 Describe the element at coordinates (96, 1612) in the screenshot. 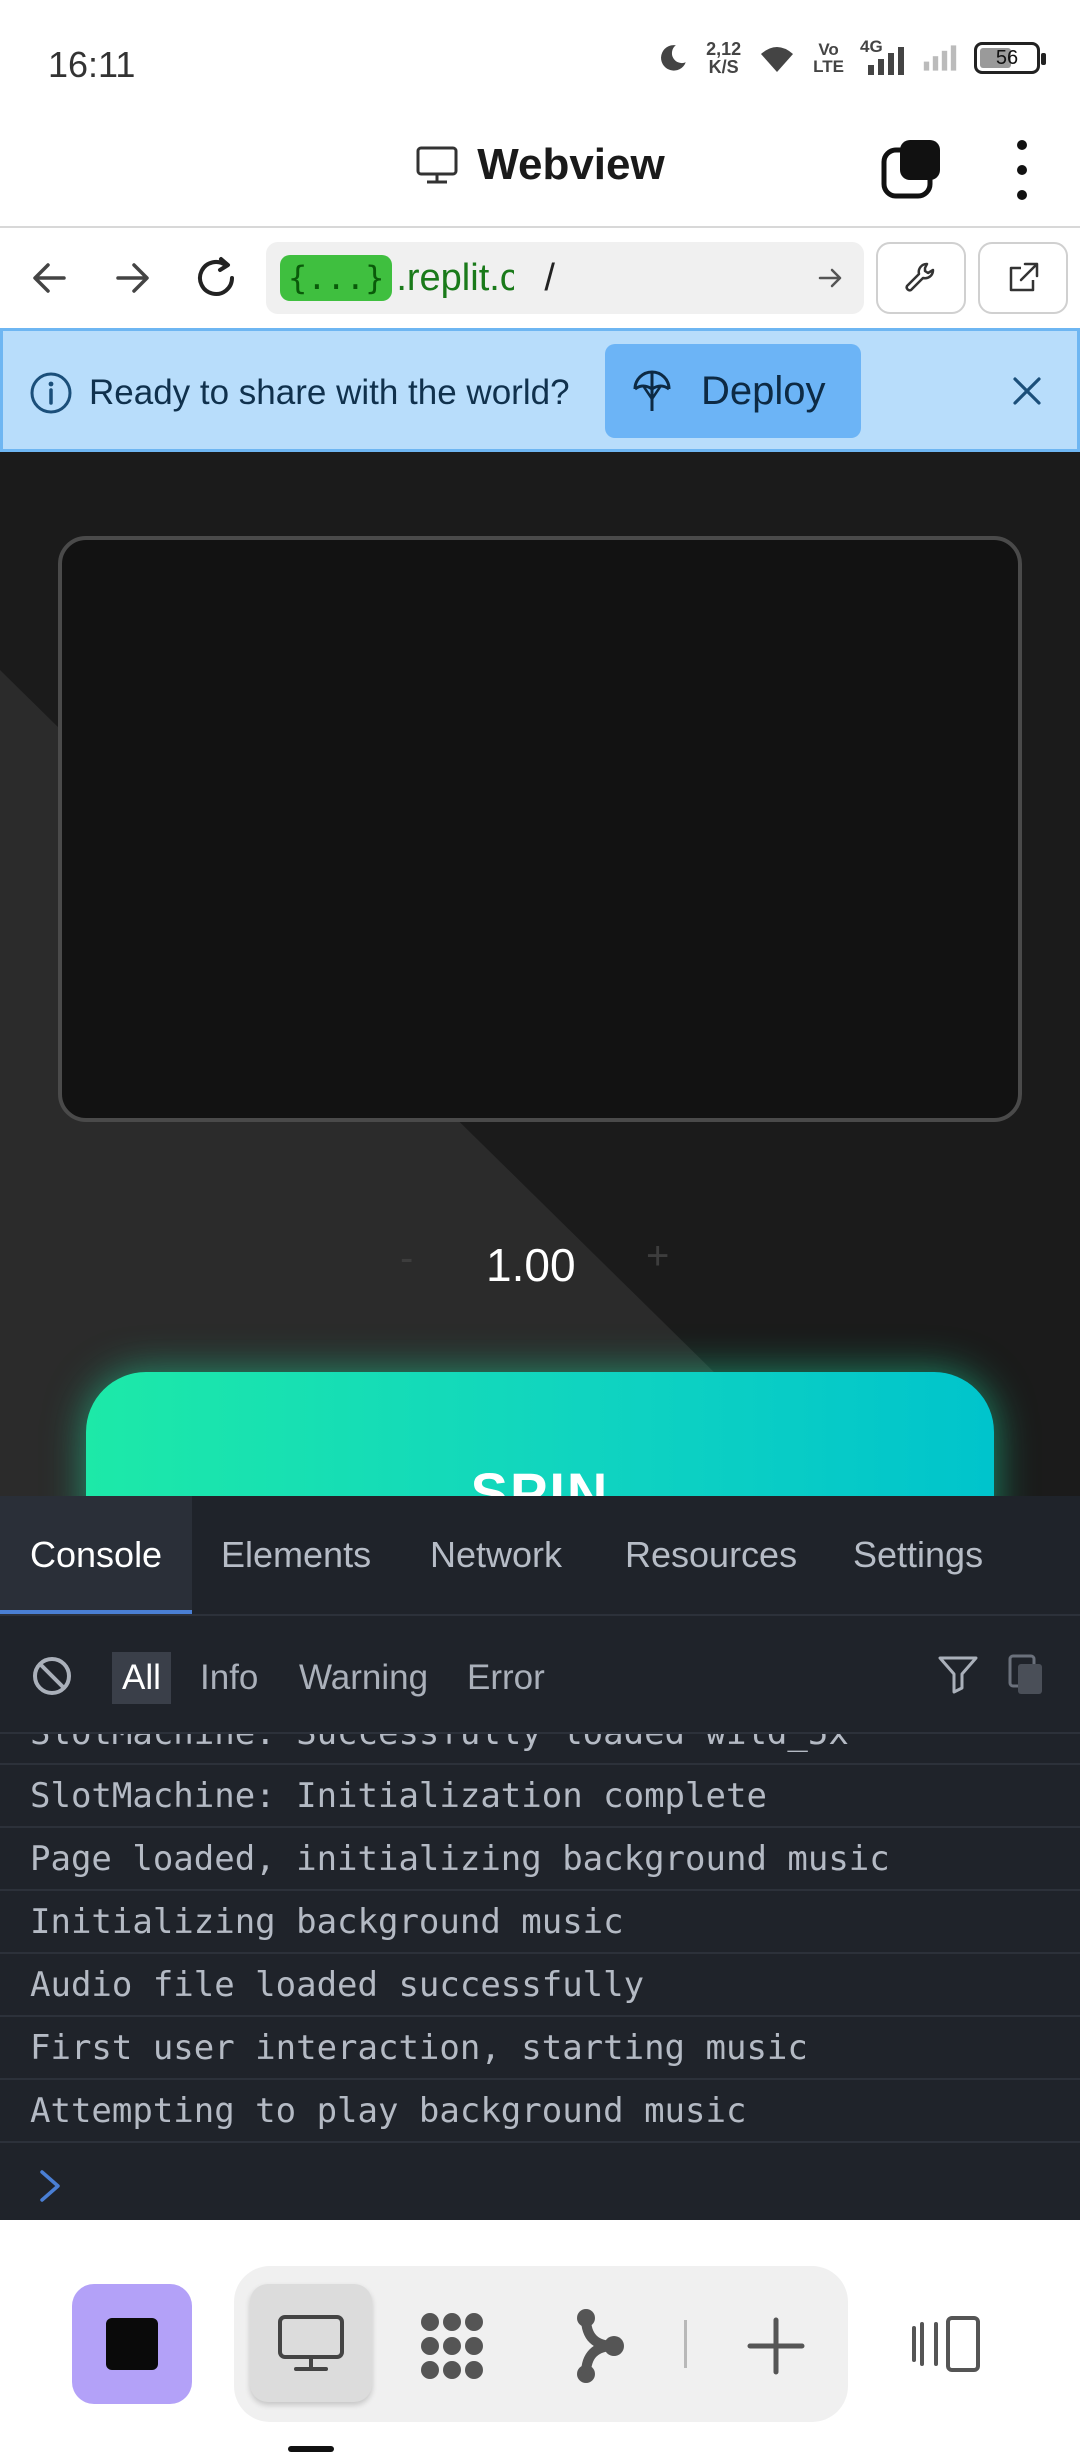

I see `active-tab-underline` at that location.